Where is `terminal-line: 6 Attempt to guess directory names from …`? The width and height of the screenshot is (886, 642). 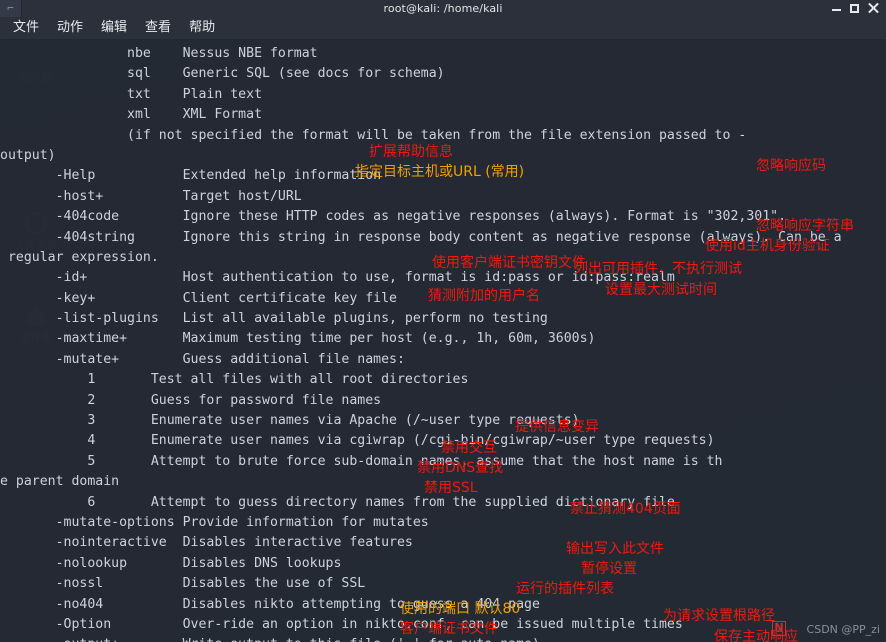 terminal-line: 6 Attempt to guess directory names from … is located at coordinates (337, 502).